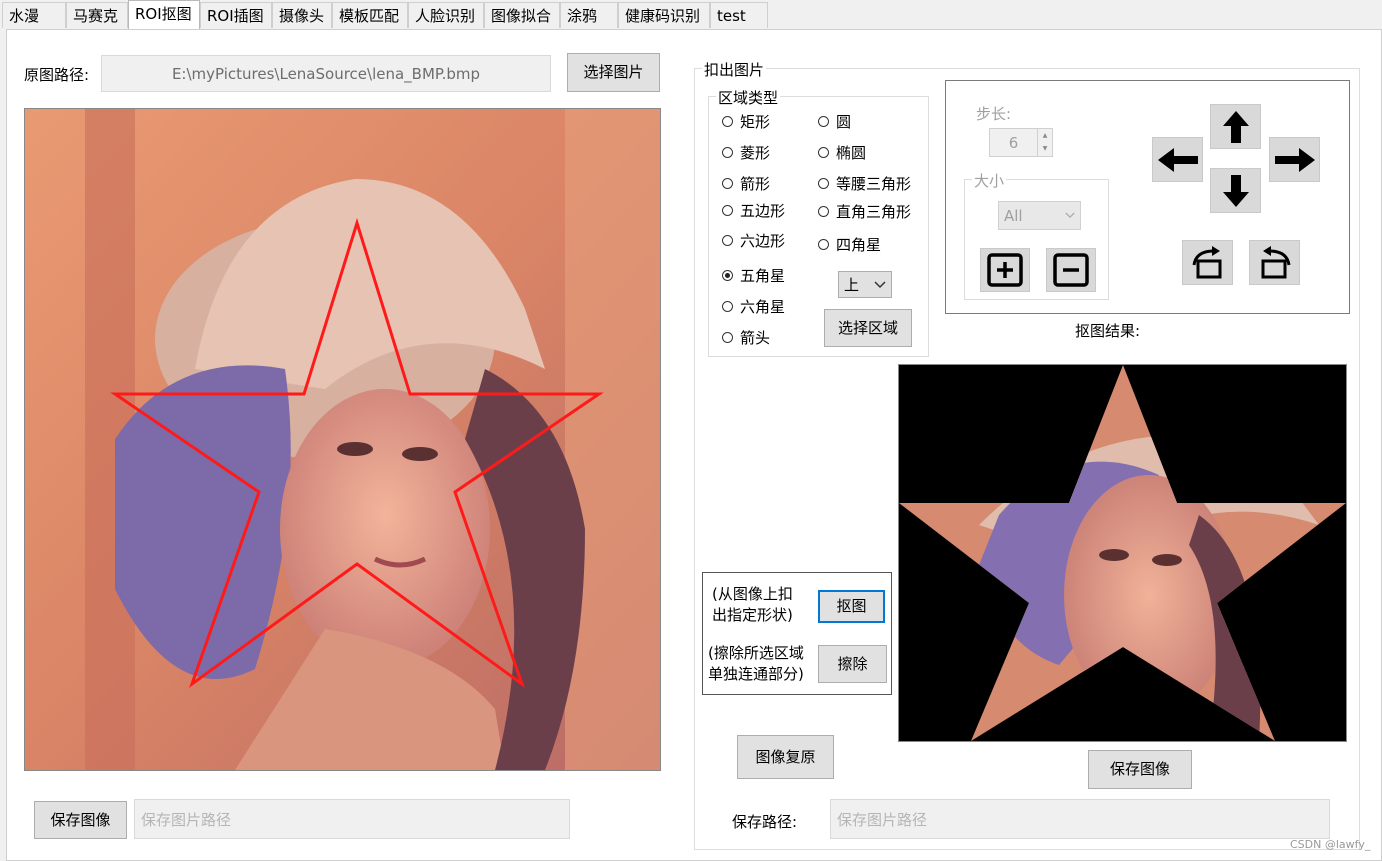 The image size is (1382, 861). I want to click on result-label: 抠图结果:, so click(1108, 331).